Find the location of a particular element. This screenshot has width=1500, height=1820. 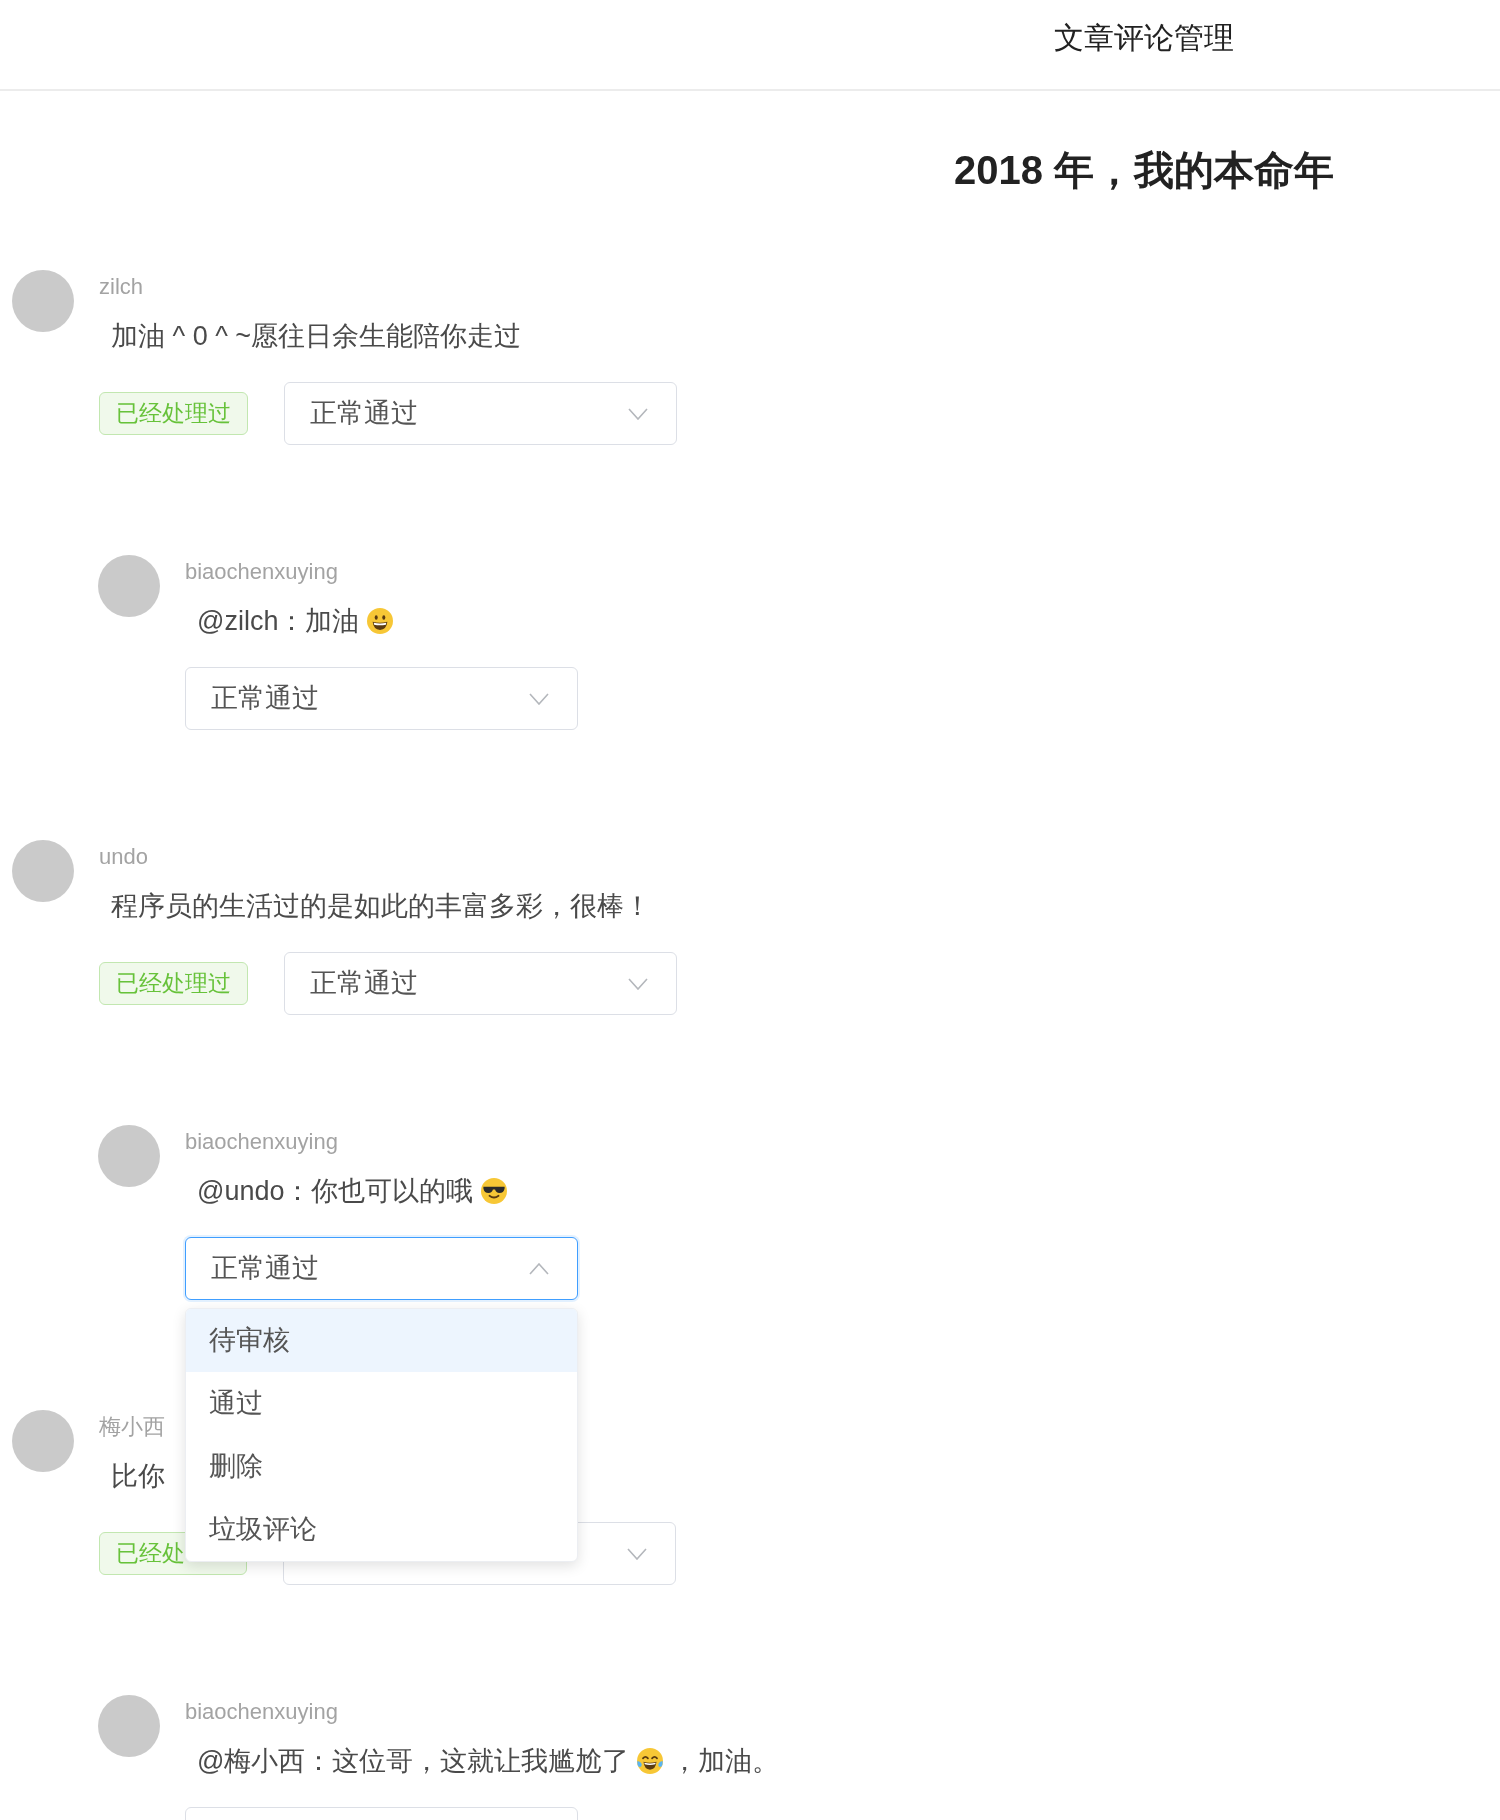

username: undo is located at coordinates (123, 857).